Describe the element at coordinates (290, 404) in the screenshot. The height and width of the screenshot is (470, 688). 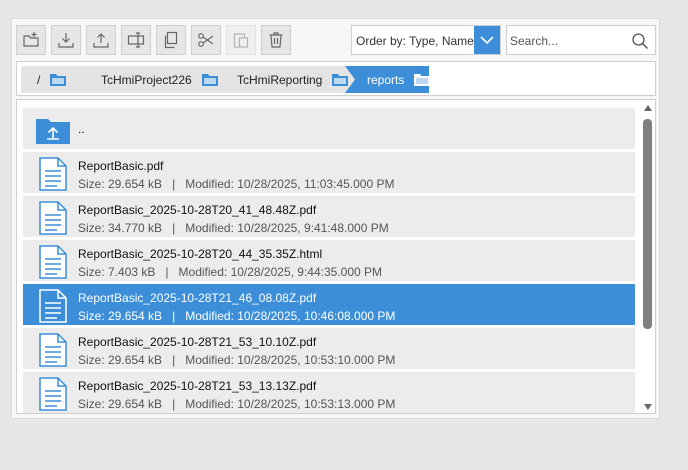
I see `file-modified: Modified: 10/28/2025, 10:53:13.000 PM` at that location.